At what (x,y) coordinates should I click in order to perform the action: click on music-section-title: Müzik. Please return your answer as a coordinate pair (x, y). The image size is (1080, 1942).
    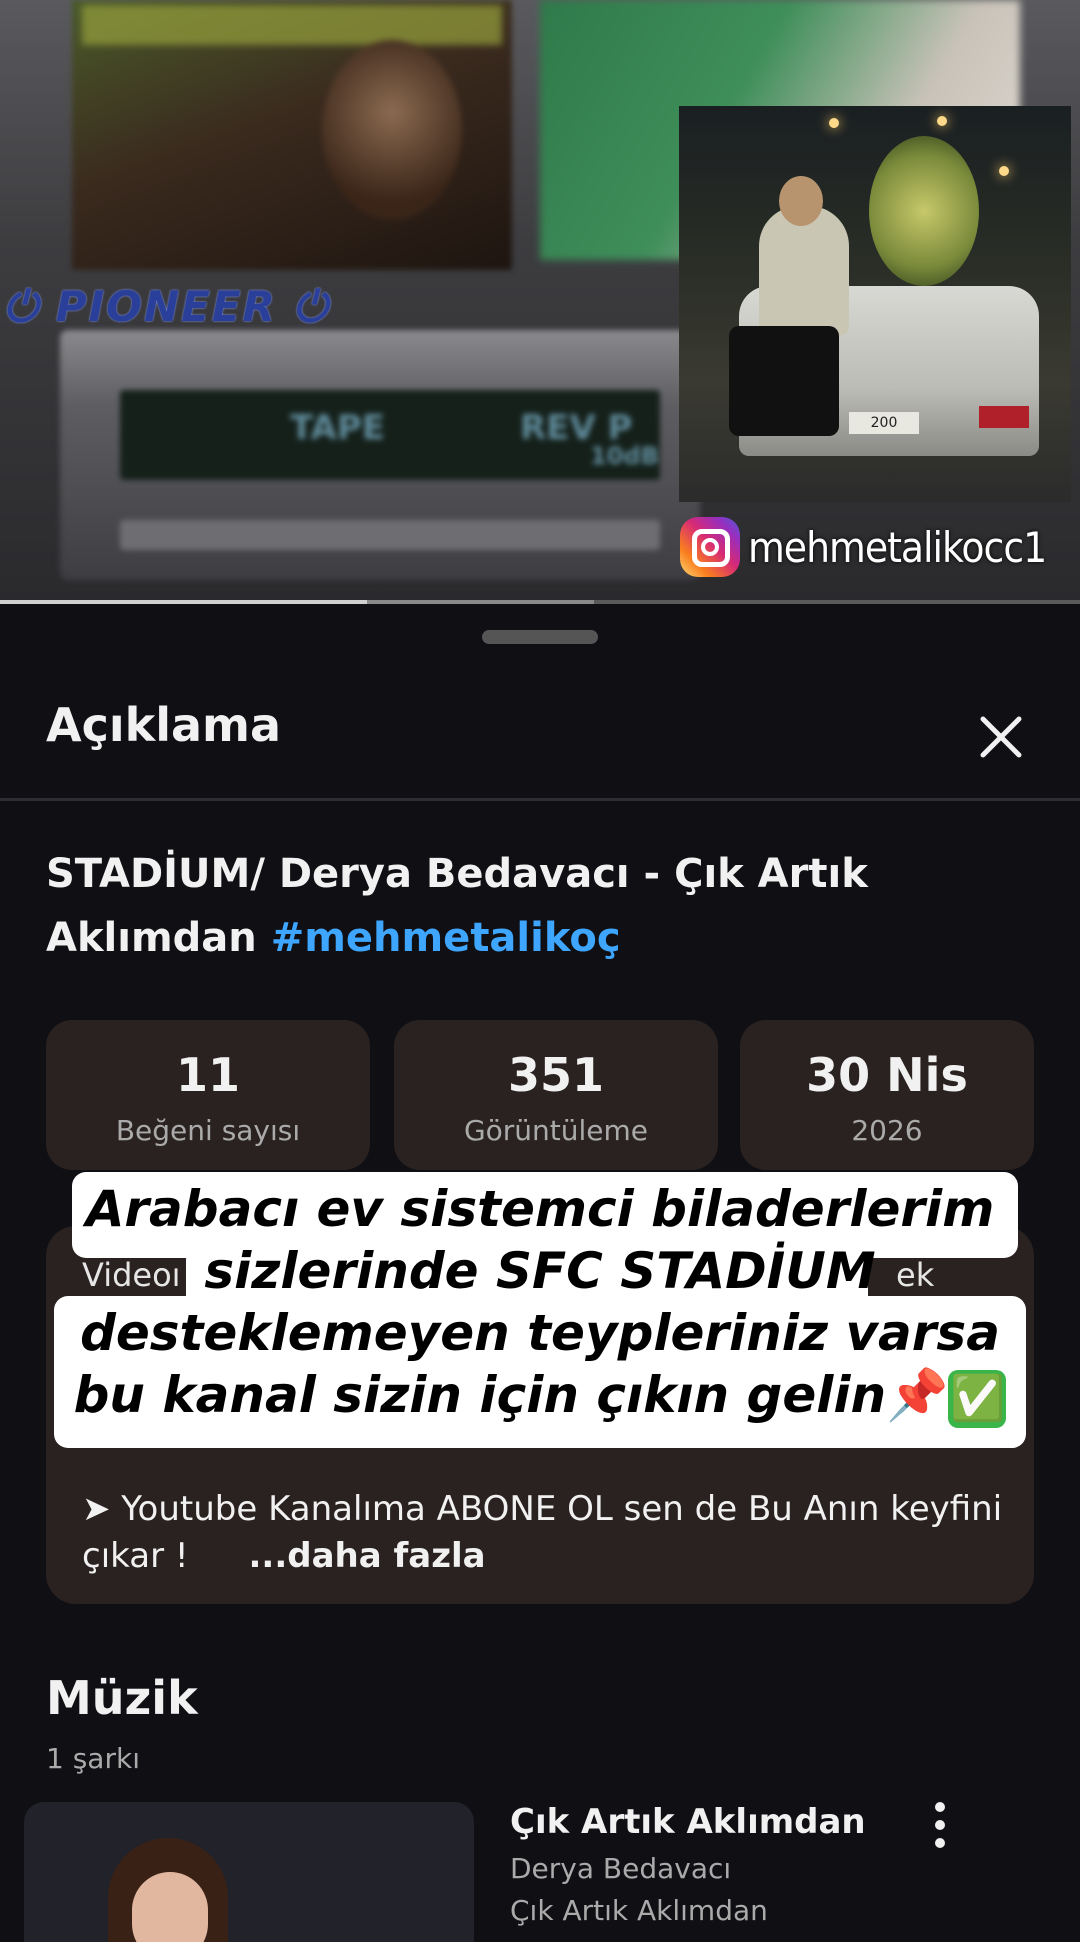
    Looking at the image, I should click on (122, 1698).